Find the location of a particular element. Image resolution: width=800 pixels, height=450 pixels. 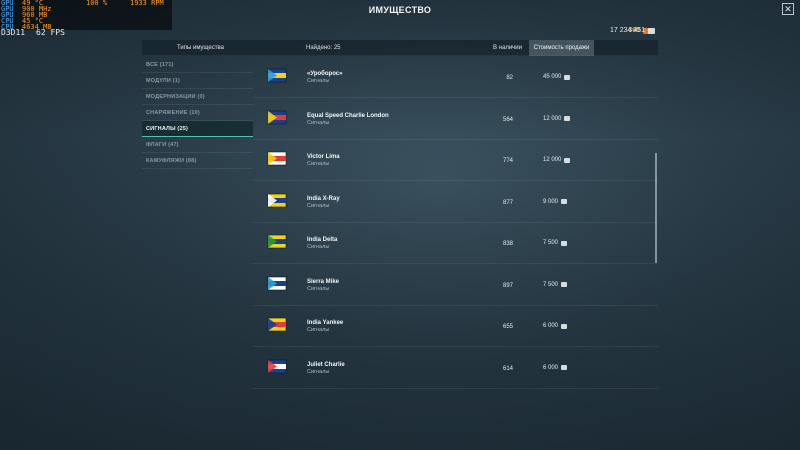

header-types: Типы имущества is located at coordinates (200, 48).